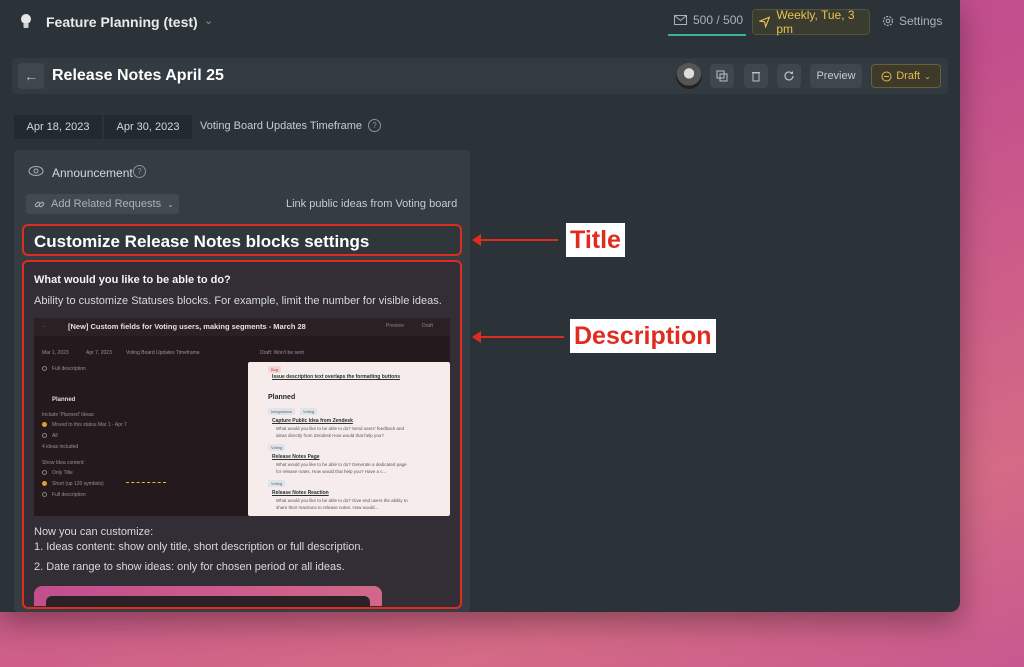  I want to click on link-icon, so click(39, 204).